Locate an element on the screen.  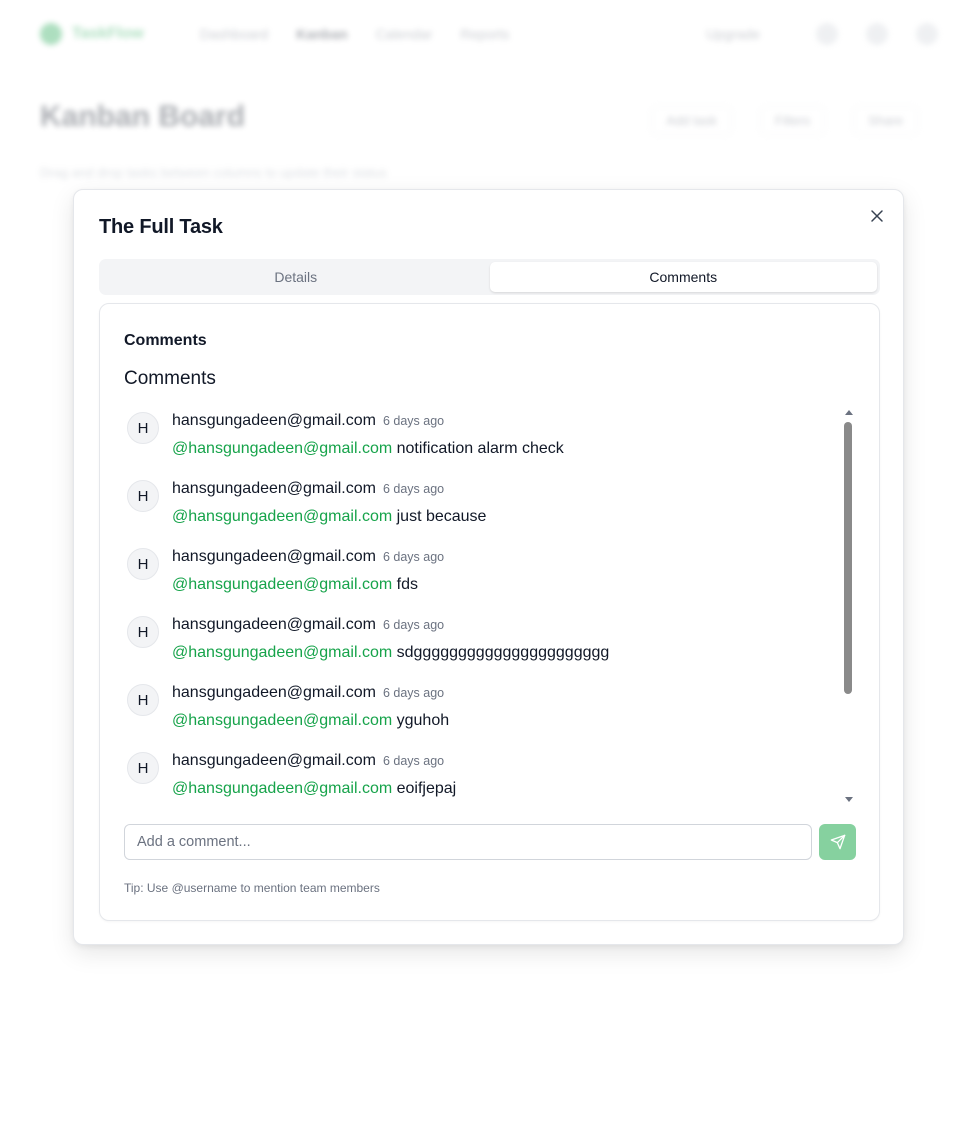
background-avatar is located at coordinates (927, 34).